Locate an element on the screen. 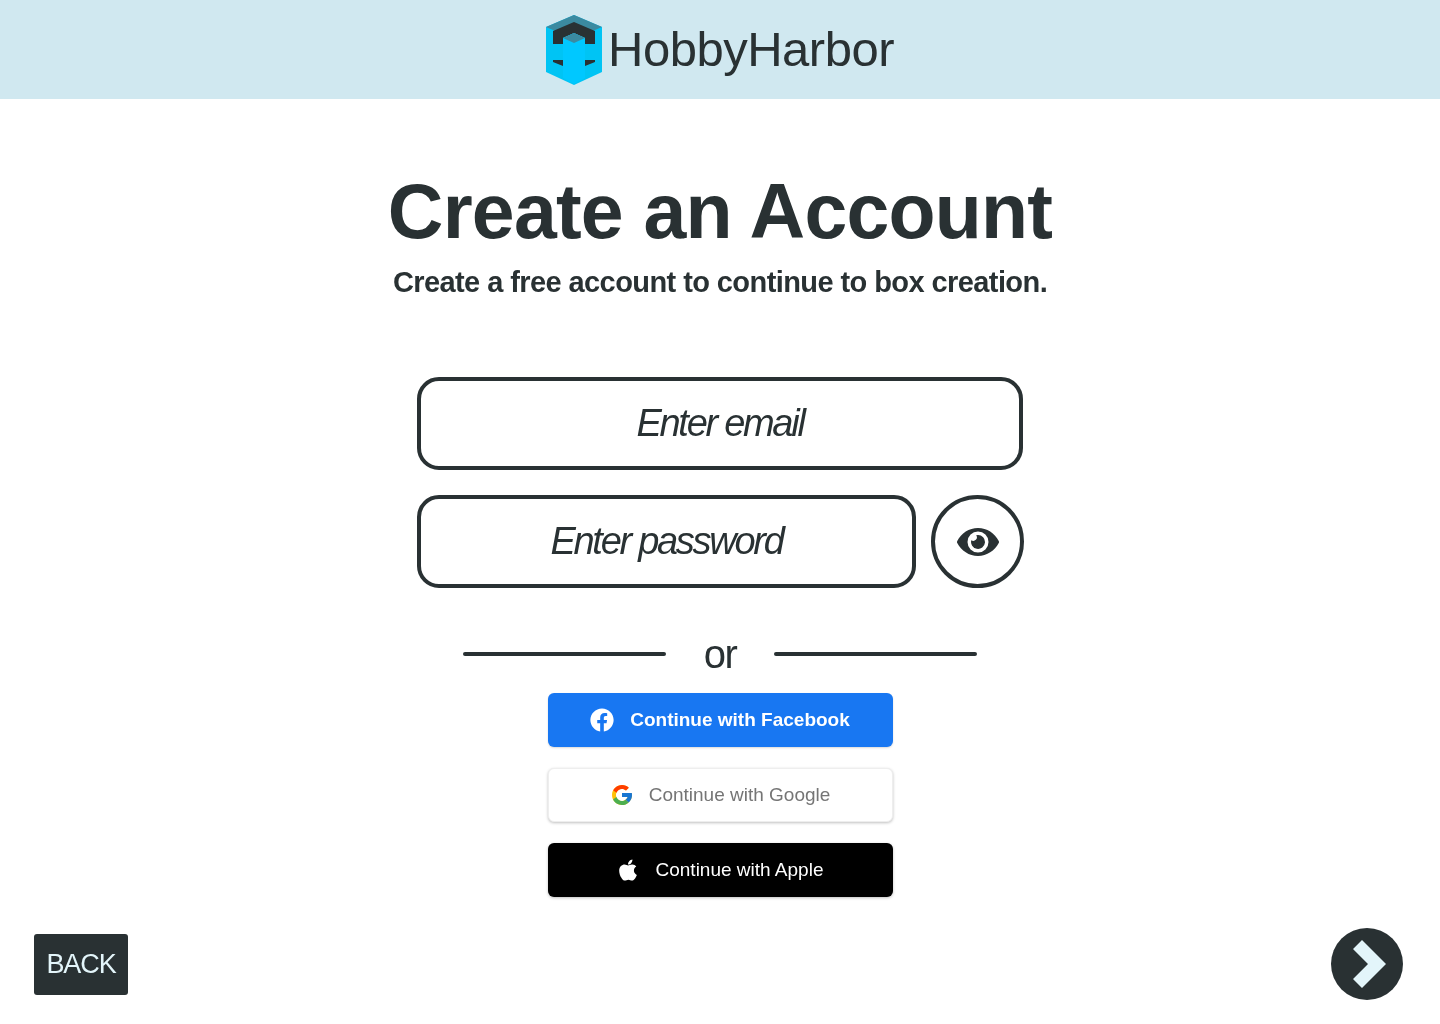 The height and width of the screenshot is (1024, 1440). back-button: BACK is located at coordinates (81, 964).